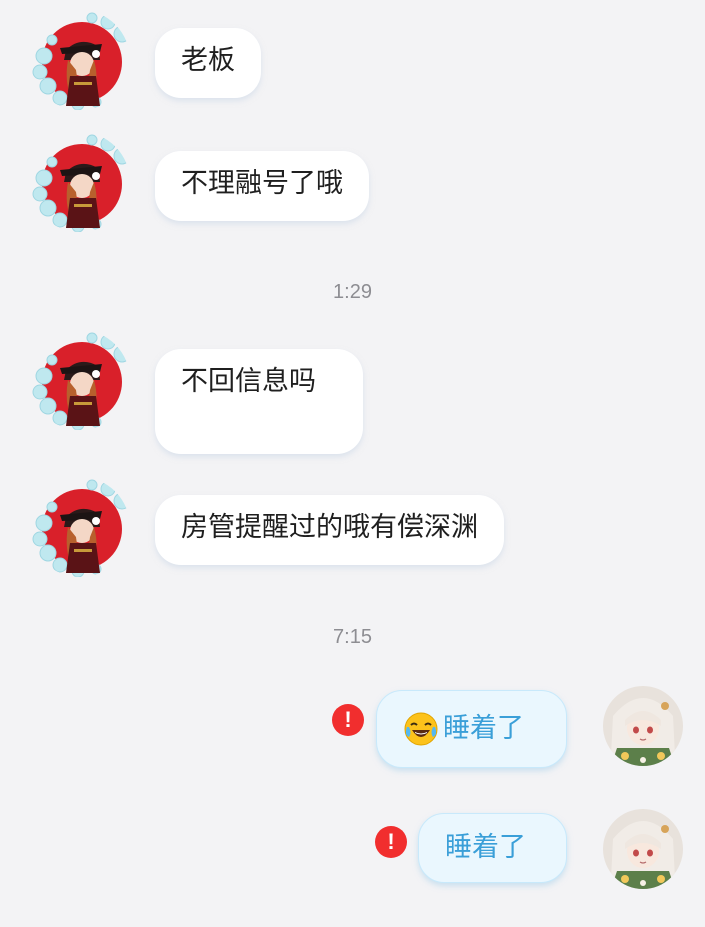 The width and height of the screenshot is (705, 927). I want to click on message-text: 房管提醒过的哦有偿深渊, so click(329, 527).